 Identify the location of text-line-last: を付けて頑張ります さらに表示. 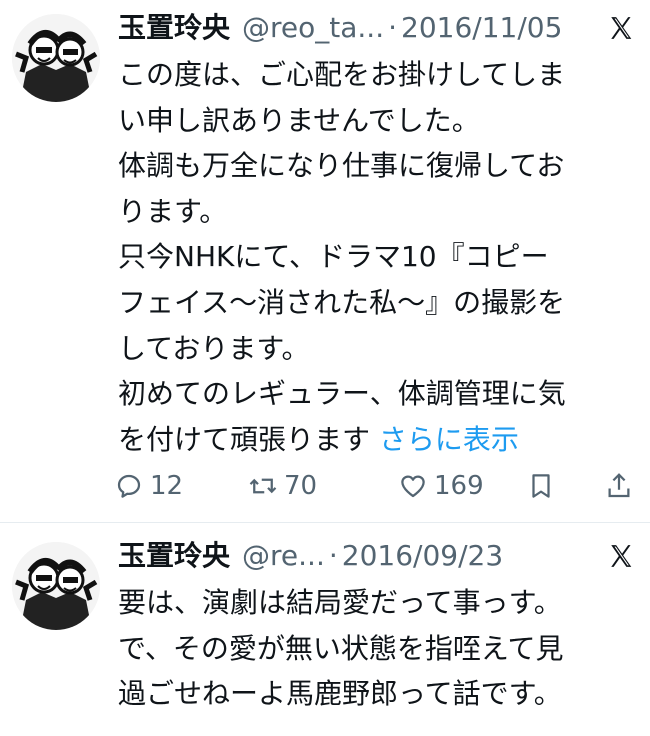
(378, 440).